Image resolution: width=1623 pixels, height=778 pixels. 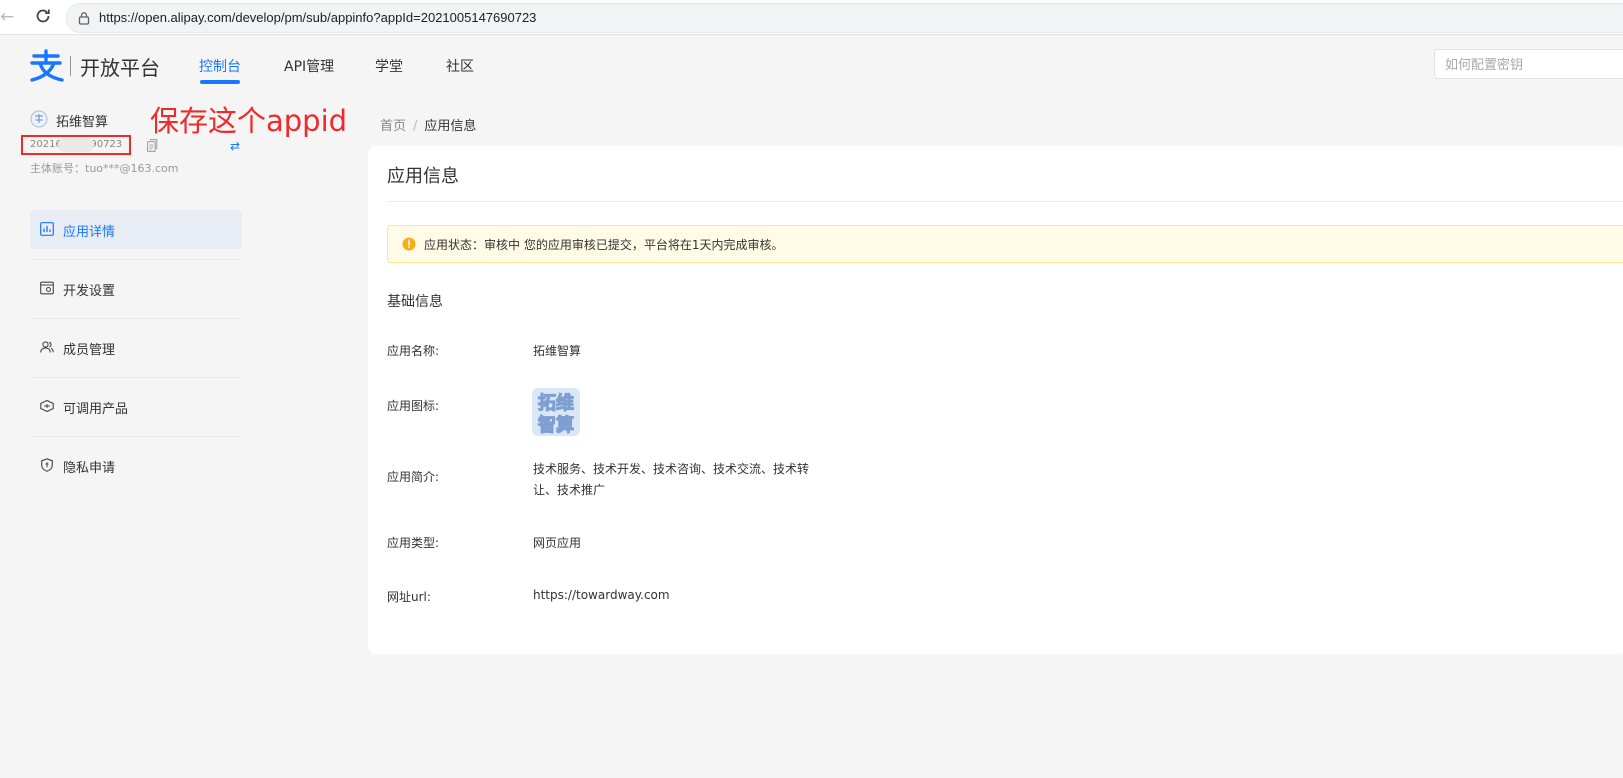 What do you see at coordinates (82, 122) in the screenshot?
I see `app-name: 拓维智算` at bounding box center [82, 122].